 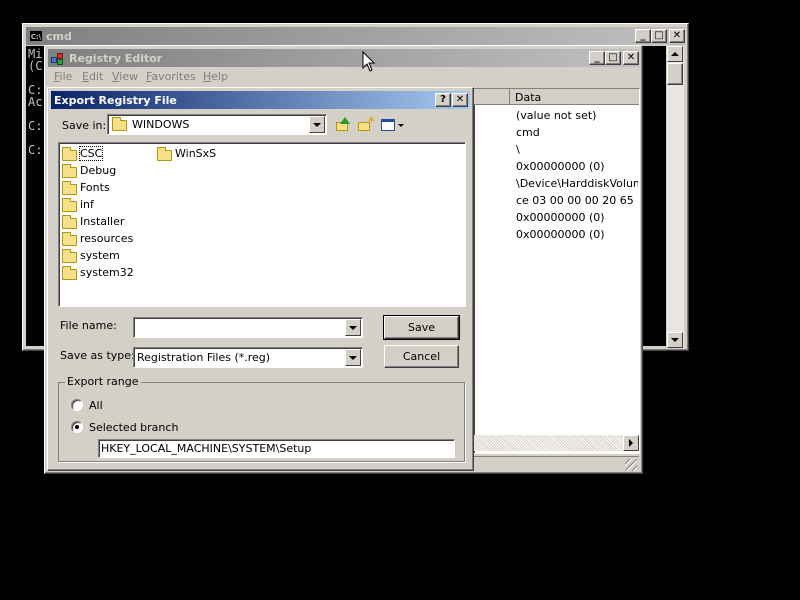 What do you see at coordinates (103, 381) in the screenshot?
I see `export-range-label: Export range` at bounding box center [103, 381].